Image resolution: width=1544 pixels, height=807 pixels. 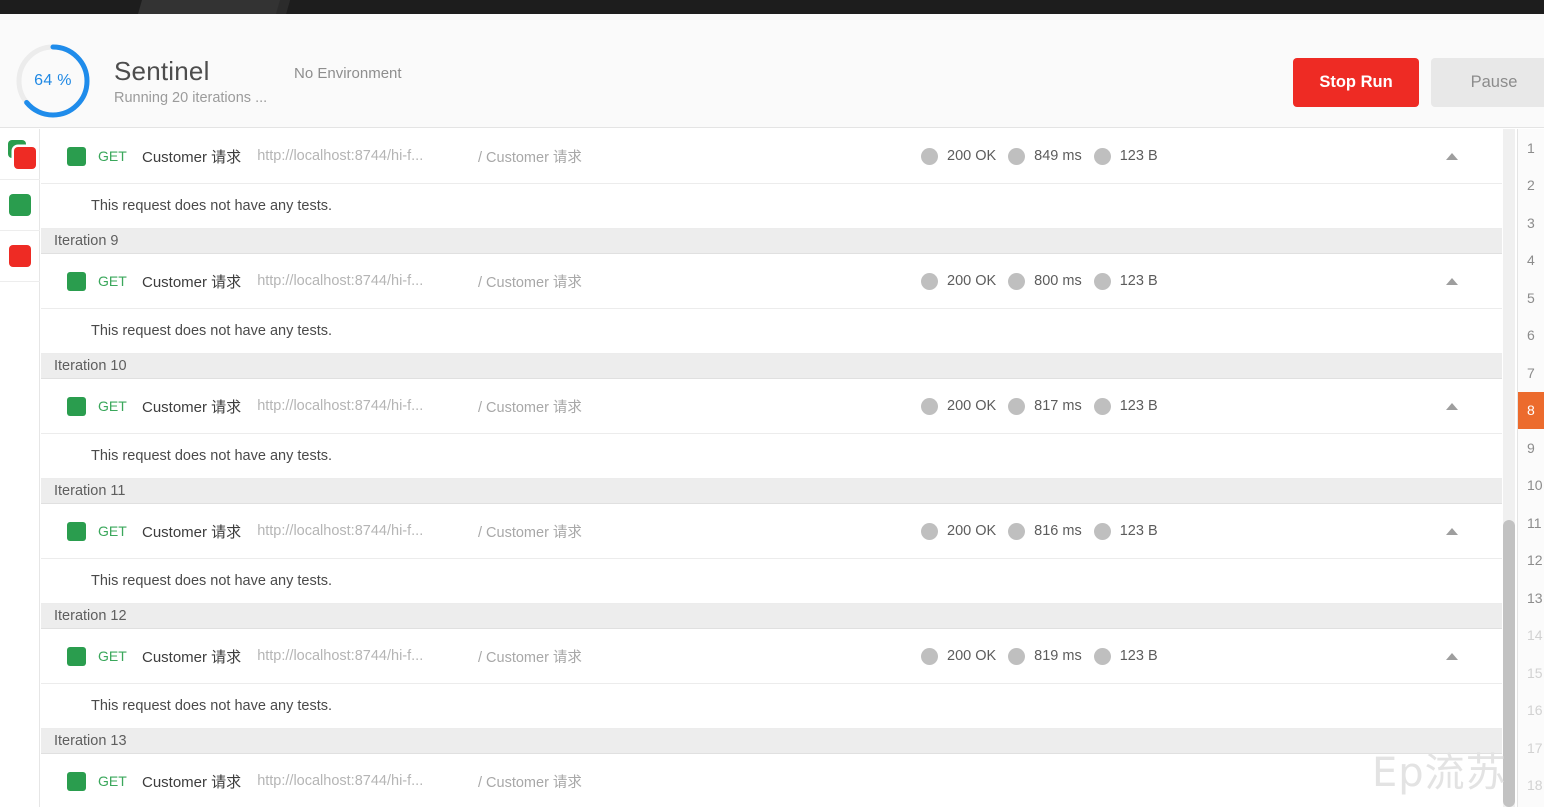 What do you see at coordinates (1531, 448) in the screenshot?
I see `iteration-index-item-9: 9` at bounding box center [1531, 448].